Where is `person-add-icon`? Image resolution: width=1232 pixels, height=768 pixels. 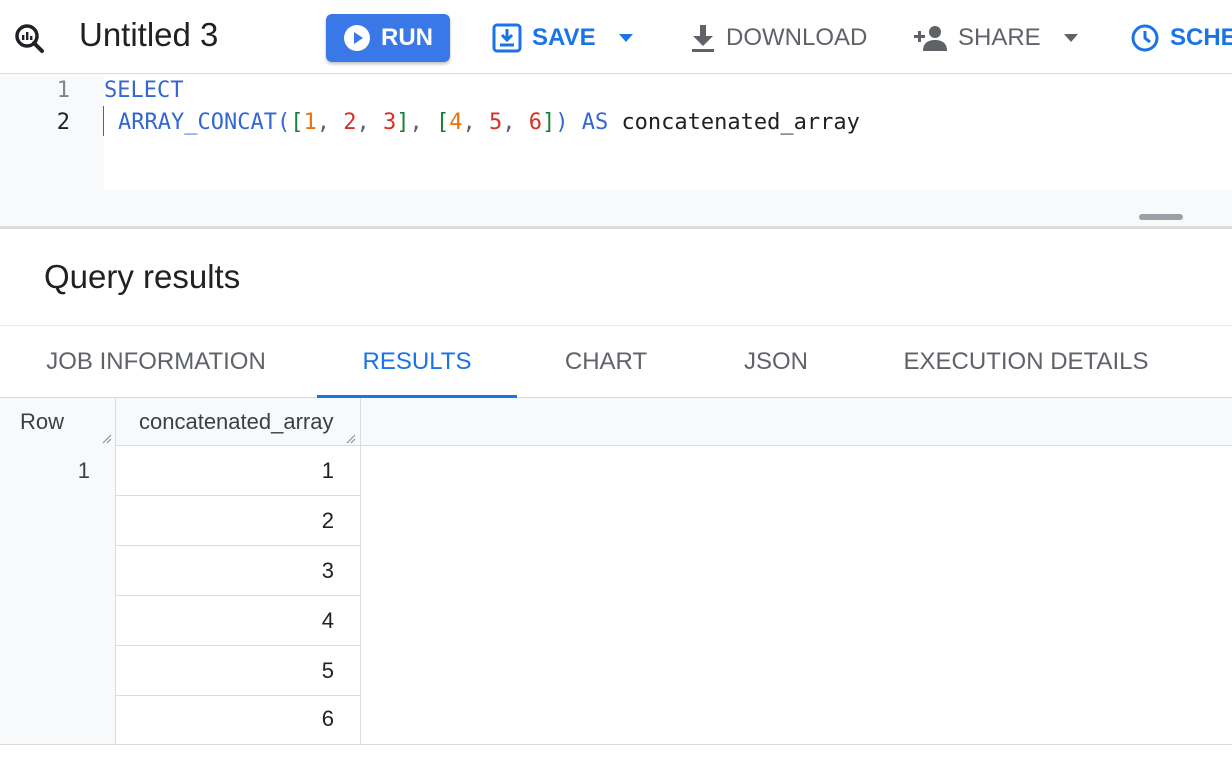 person-add-icon is located at coordinates (930, 38).